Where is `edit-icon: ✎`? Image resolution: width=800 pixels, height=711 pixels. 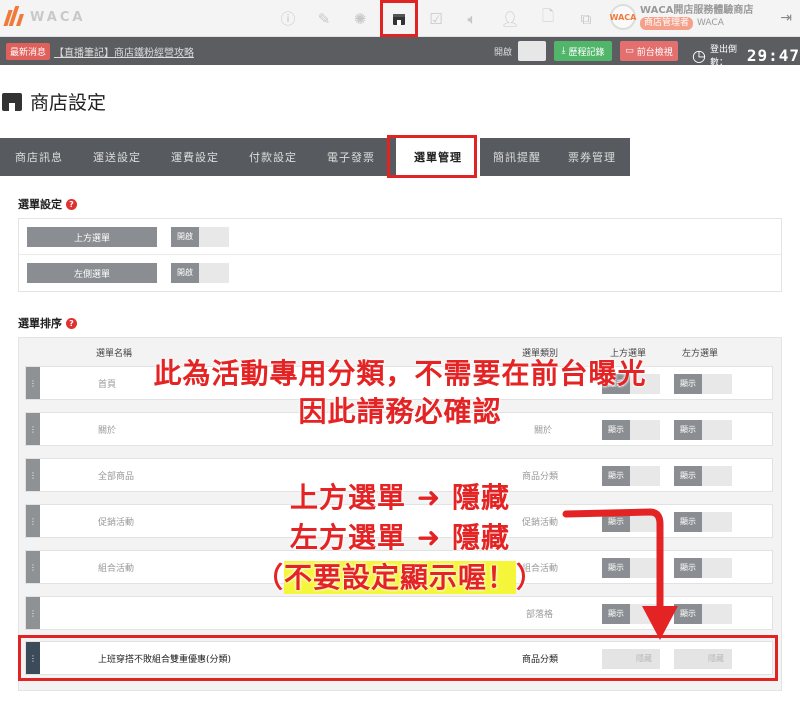
edit-icon: ✎ is located at coordinates (324, 18).